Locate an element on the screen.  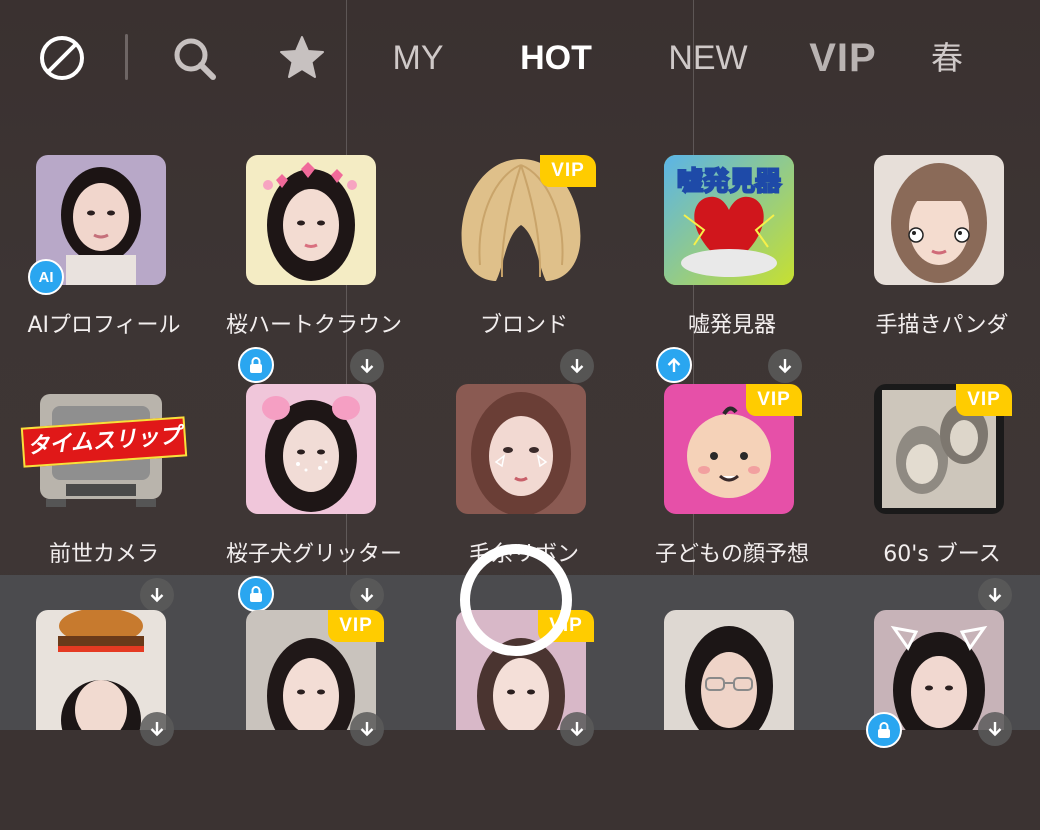
effect-item-glasses-portrait is located at coordinates (732, 720).